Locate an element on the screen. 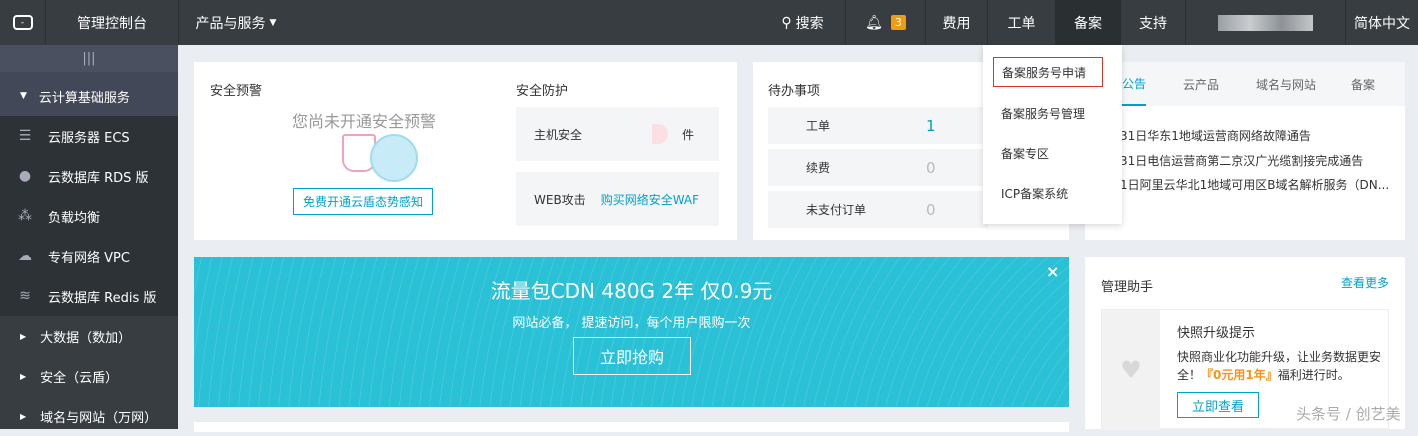 Image resolution: width=1418 pixels, height=436 pixels. search-button: ⚲ 搜索 is located at coordinates (802, 22).